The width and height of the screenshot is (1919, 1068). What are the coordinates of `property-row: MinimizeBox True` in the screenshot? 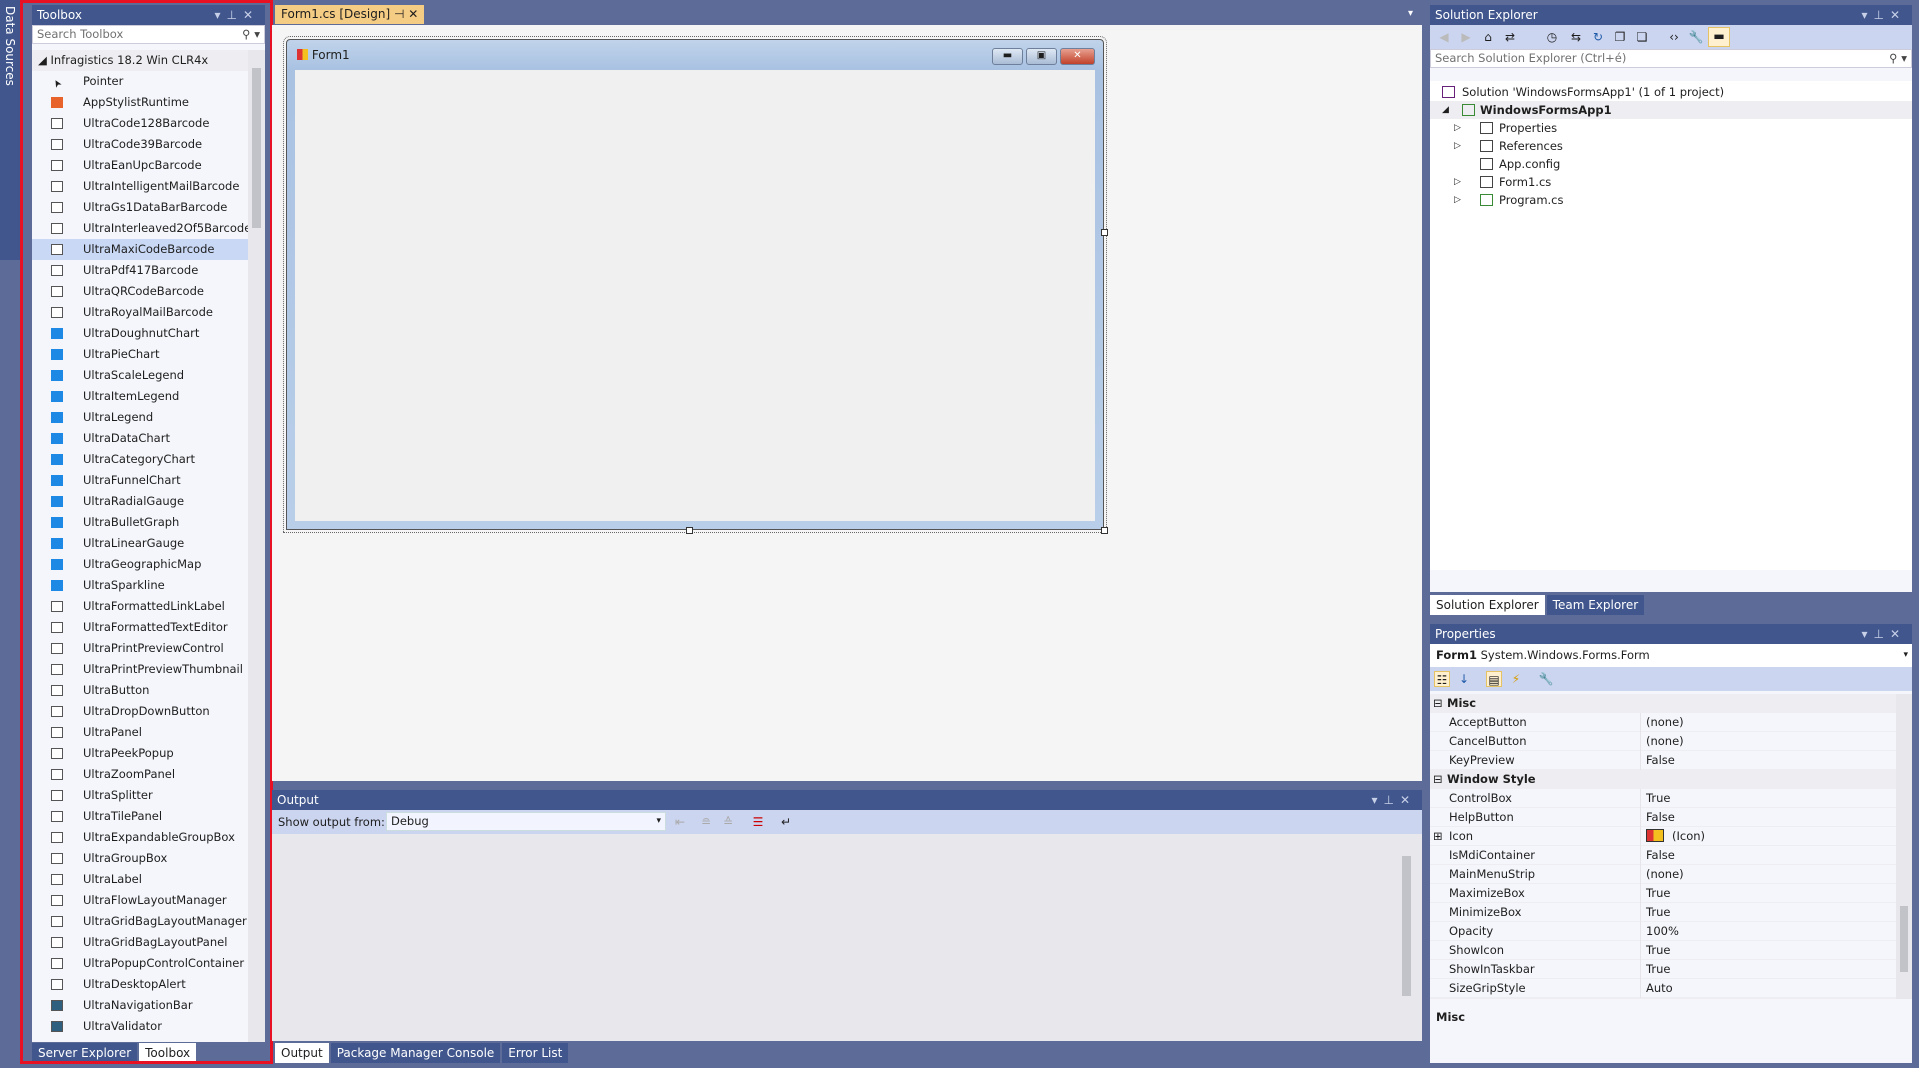 It's located at (1663, 912).